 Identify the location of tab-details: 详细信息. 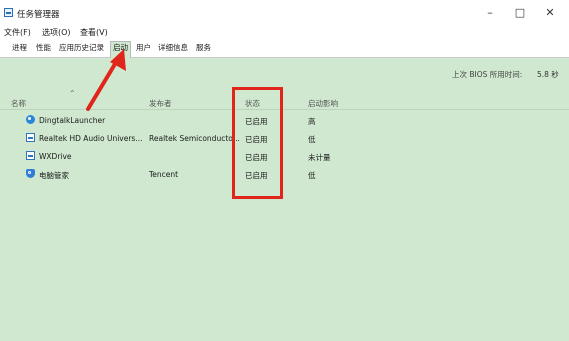
(173, 49).